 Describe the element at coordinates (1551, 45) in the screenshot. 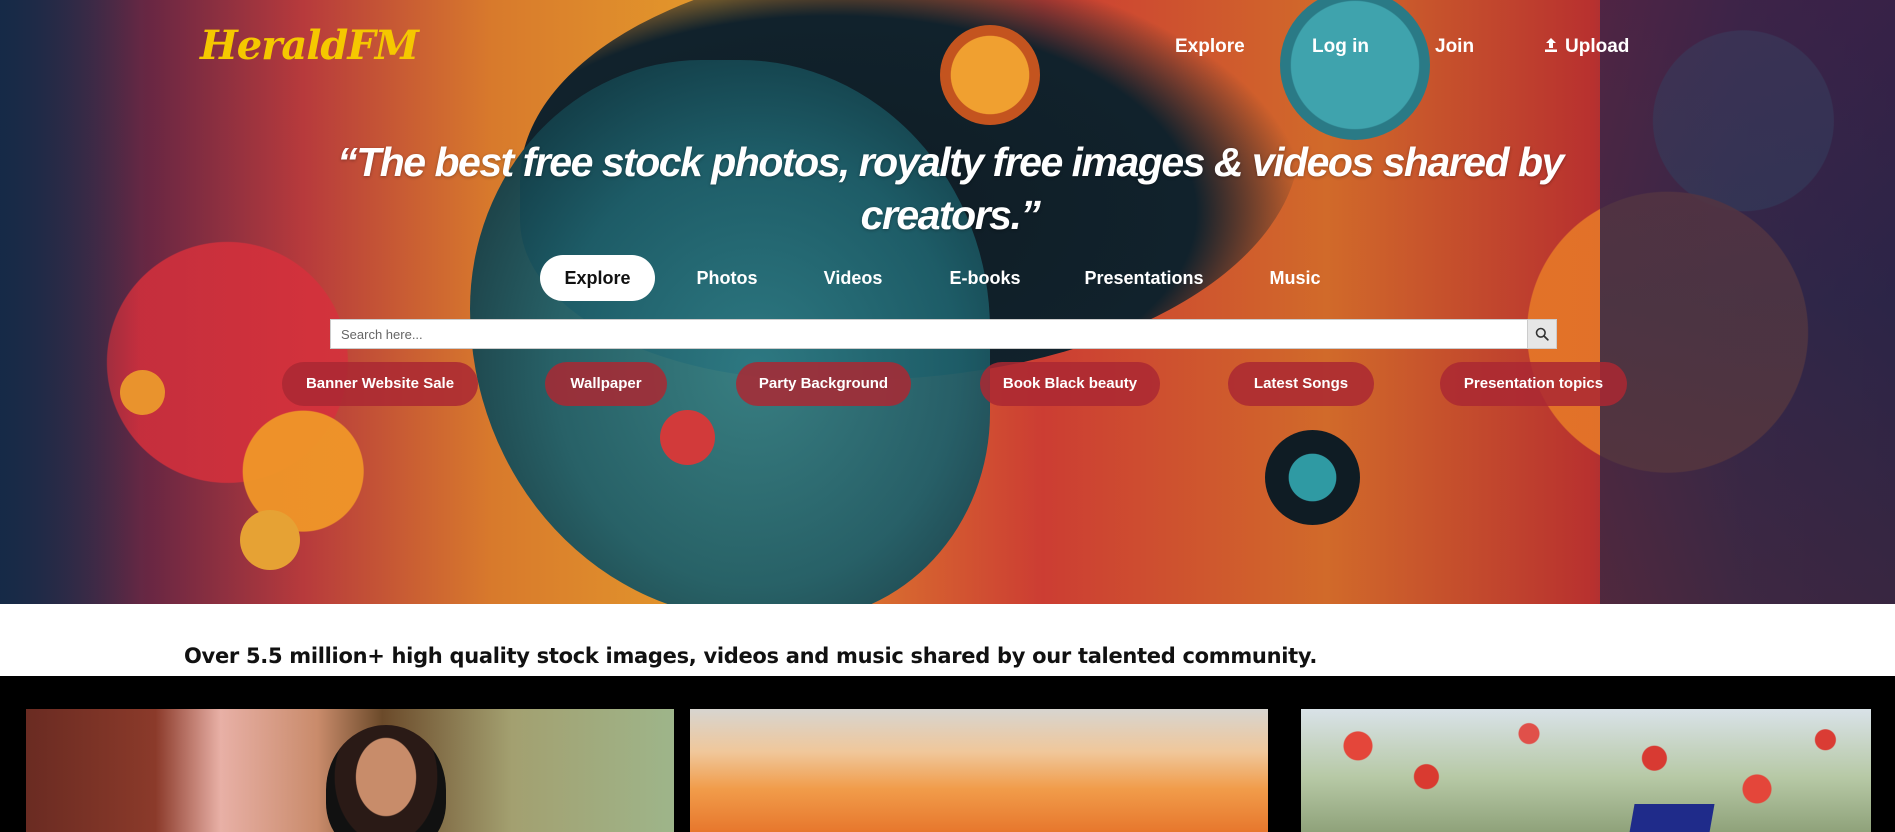

I see `upload-icon` at that location.